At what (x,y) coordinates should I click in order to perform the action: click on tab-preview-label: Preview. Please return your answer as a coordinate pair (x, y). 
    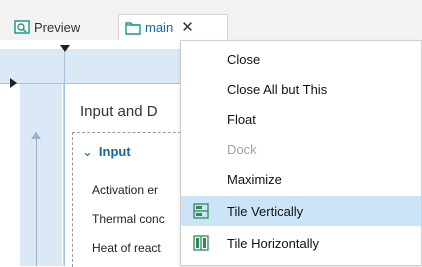
    Looking at the image, I should click on (57, 27).